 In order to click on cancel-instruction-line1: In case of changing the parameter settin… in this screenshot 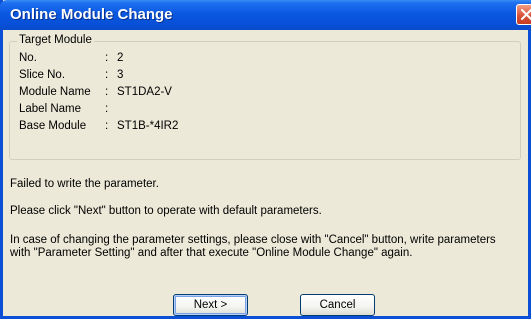, I will do `click(253, 240)`.